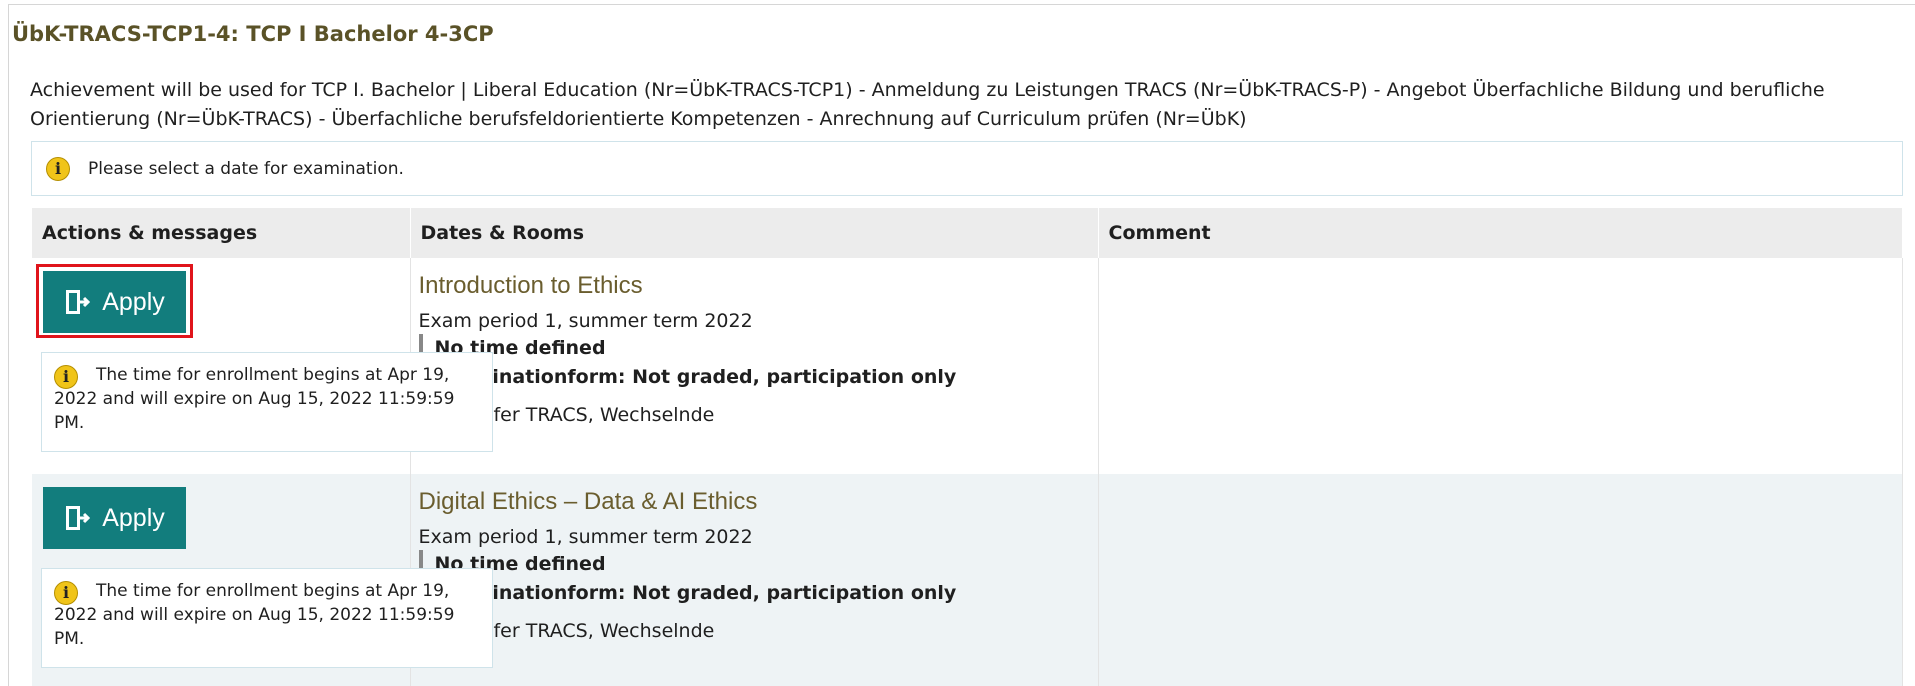 This screenshot has height=686, width=1915. What do you see at coordinates (253, 34) in the screenshot?
I see `page-title: ÜbK-TRACS-TCP1-4: TCP I Bachelor 4-3CP` at bounding box center [253, 34].